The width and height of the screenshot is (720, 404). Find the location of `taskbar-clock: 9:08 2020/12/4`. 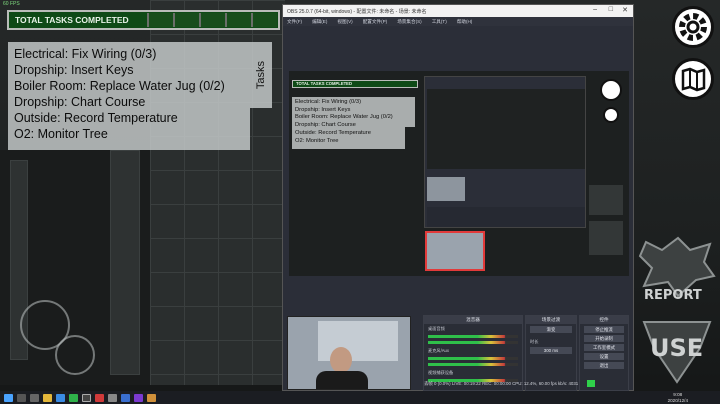

taskbar-clock: 9:08 2020/12/4 is located at coordinates (678, 397).